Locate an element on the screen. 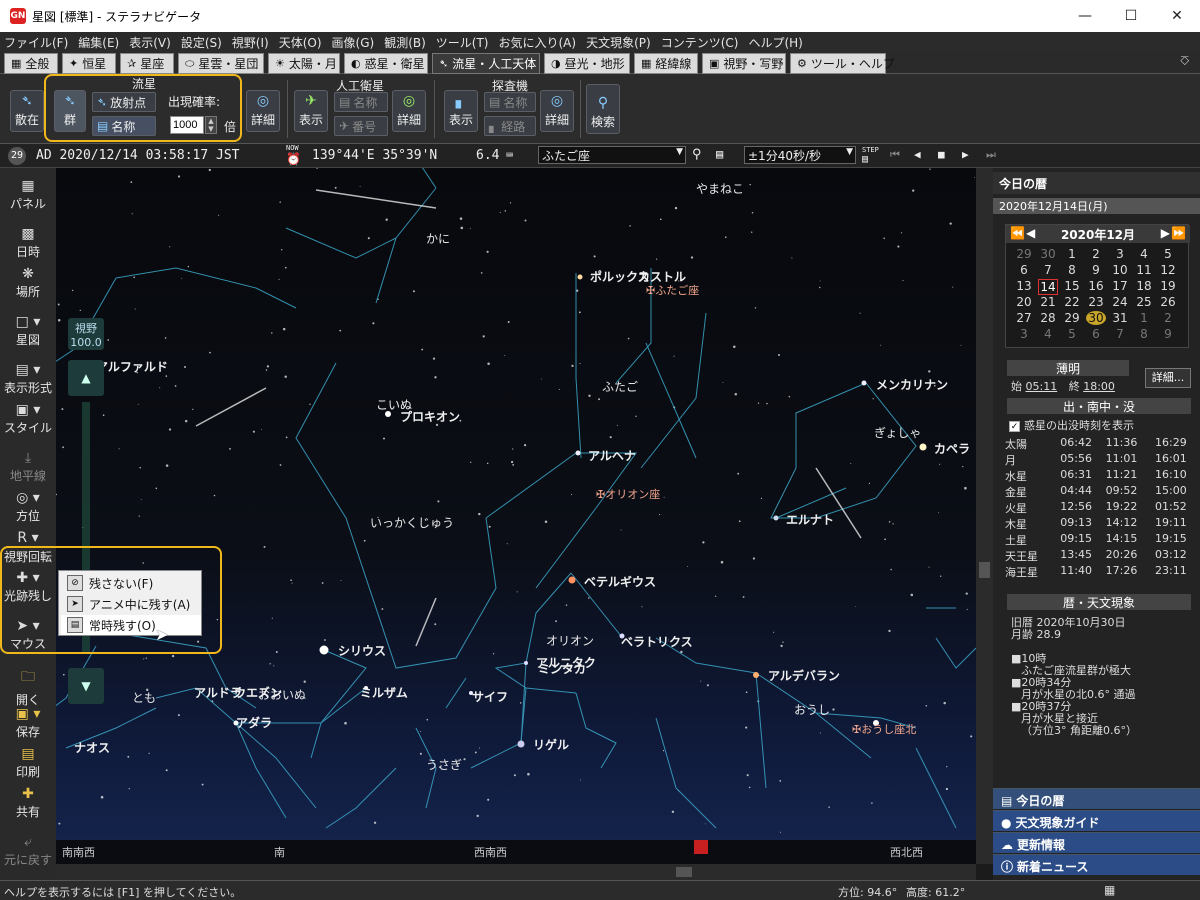  trail-none-option: ⊘ 残さない(F) is located at coordinates (131, 583).